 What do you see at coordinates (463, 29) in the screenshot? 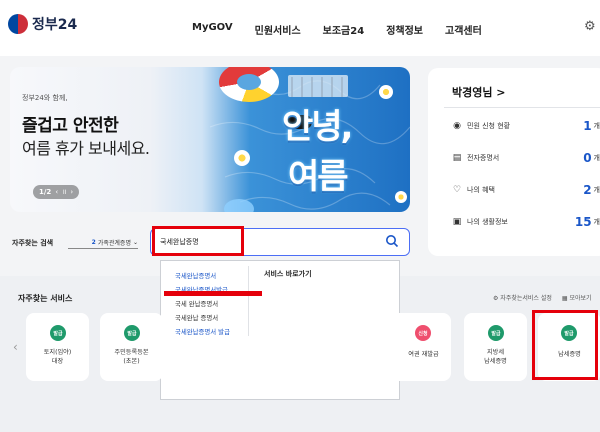
I see `nav-customer-center: 고객센터` at bounding box center [463, 29].